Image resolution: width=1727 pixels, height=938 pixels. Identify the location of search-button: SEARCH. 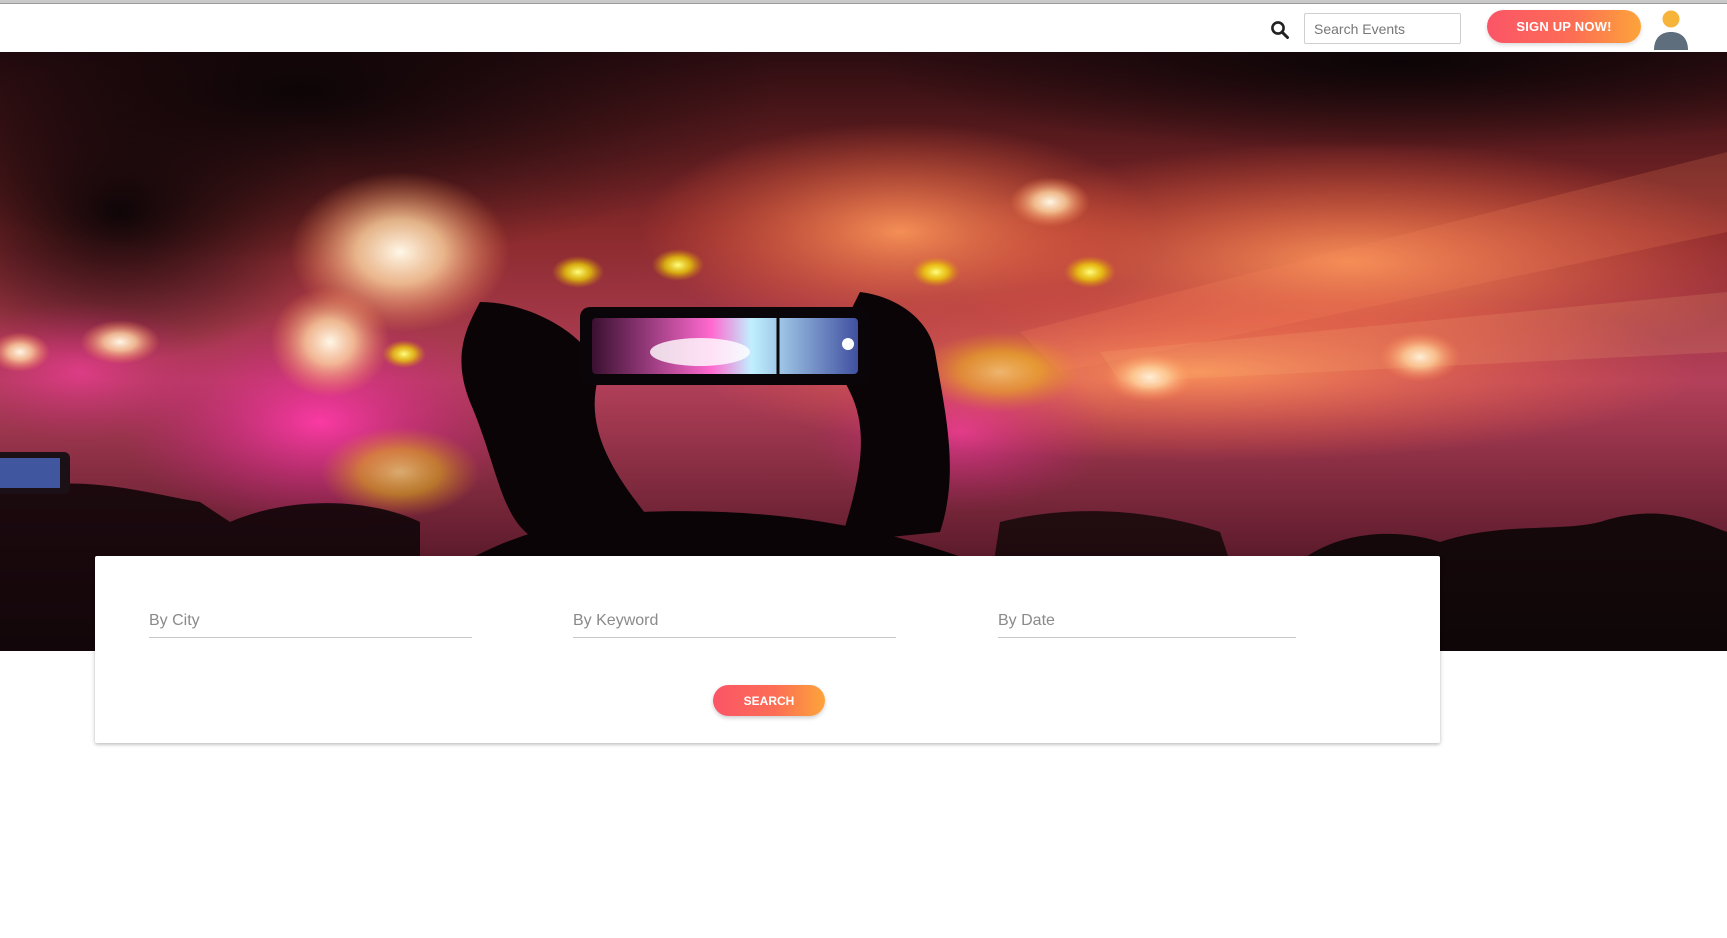
(769, 700).